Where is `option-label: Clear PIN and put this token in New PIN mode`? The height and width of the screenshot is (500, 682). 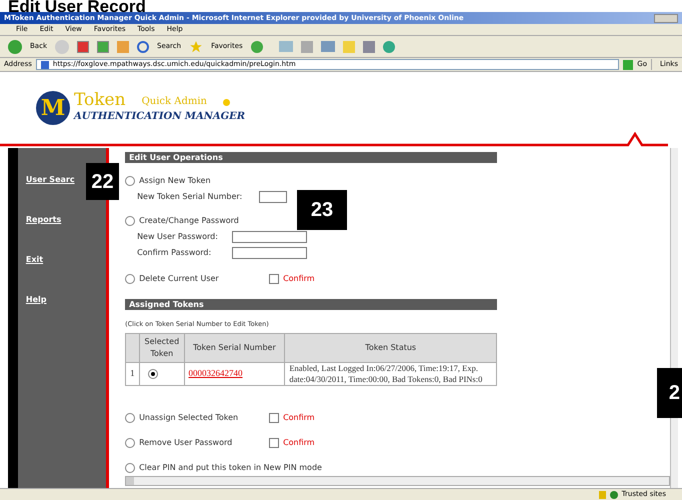
option-label: Clear PIN and put this token in New PIN mode is located at coordinates (230, 468).